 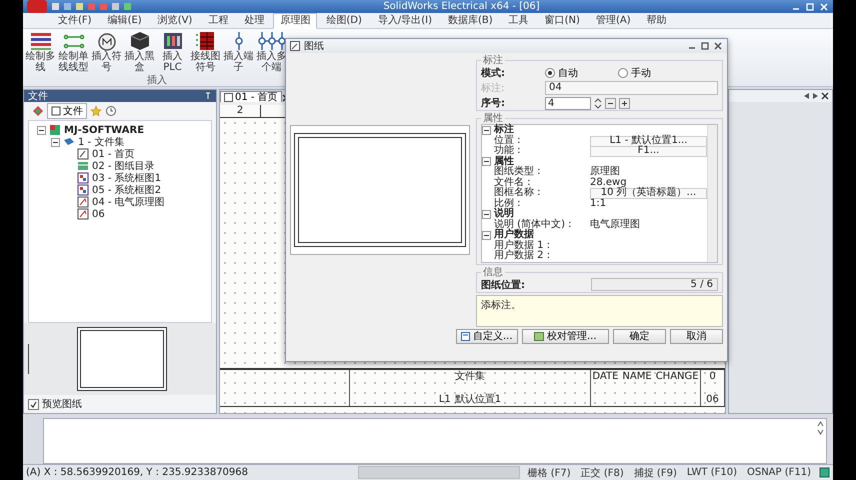 I want to click on field-label: 图纸位置:, so click(x=503, y=285).